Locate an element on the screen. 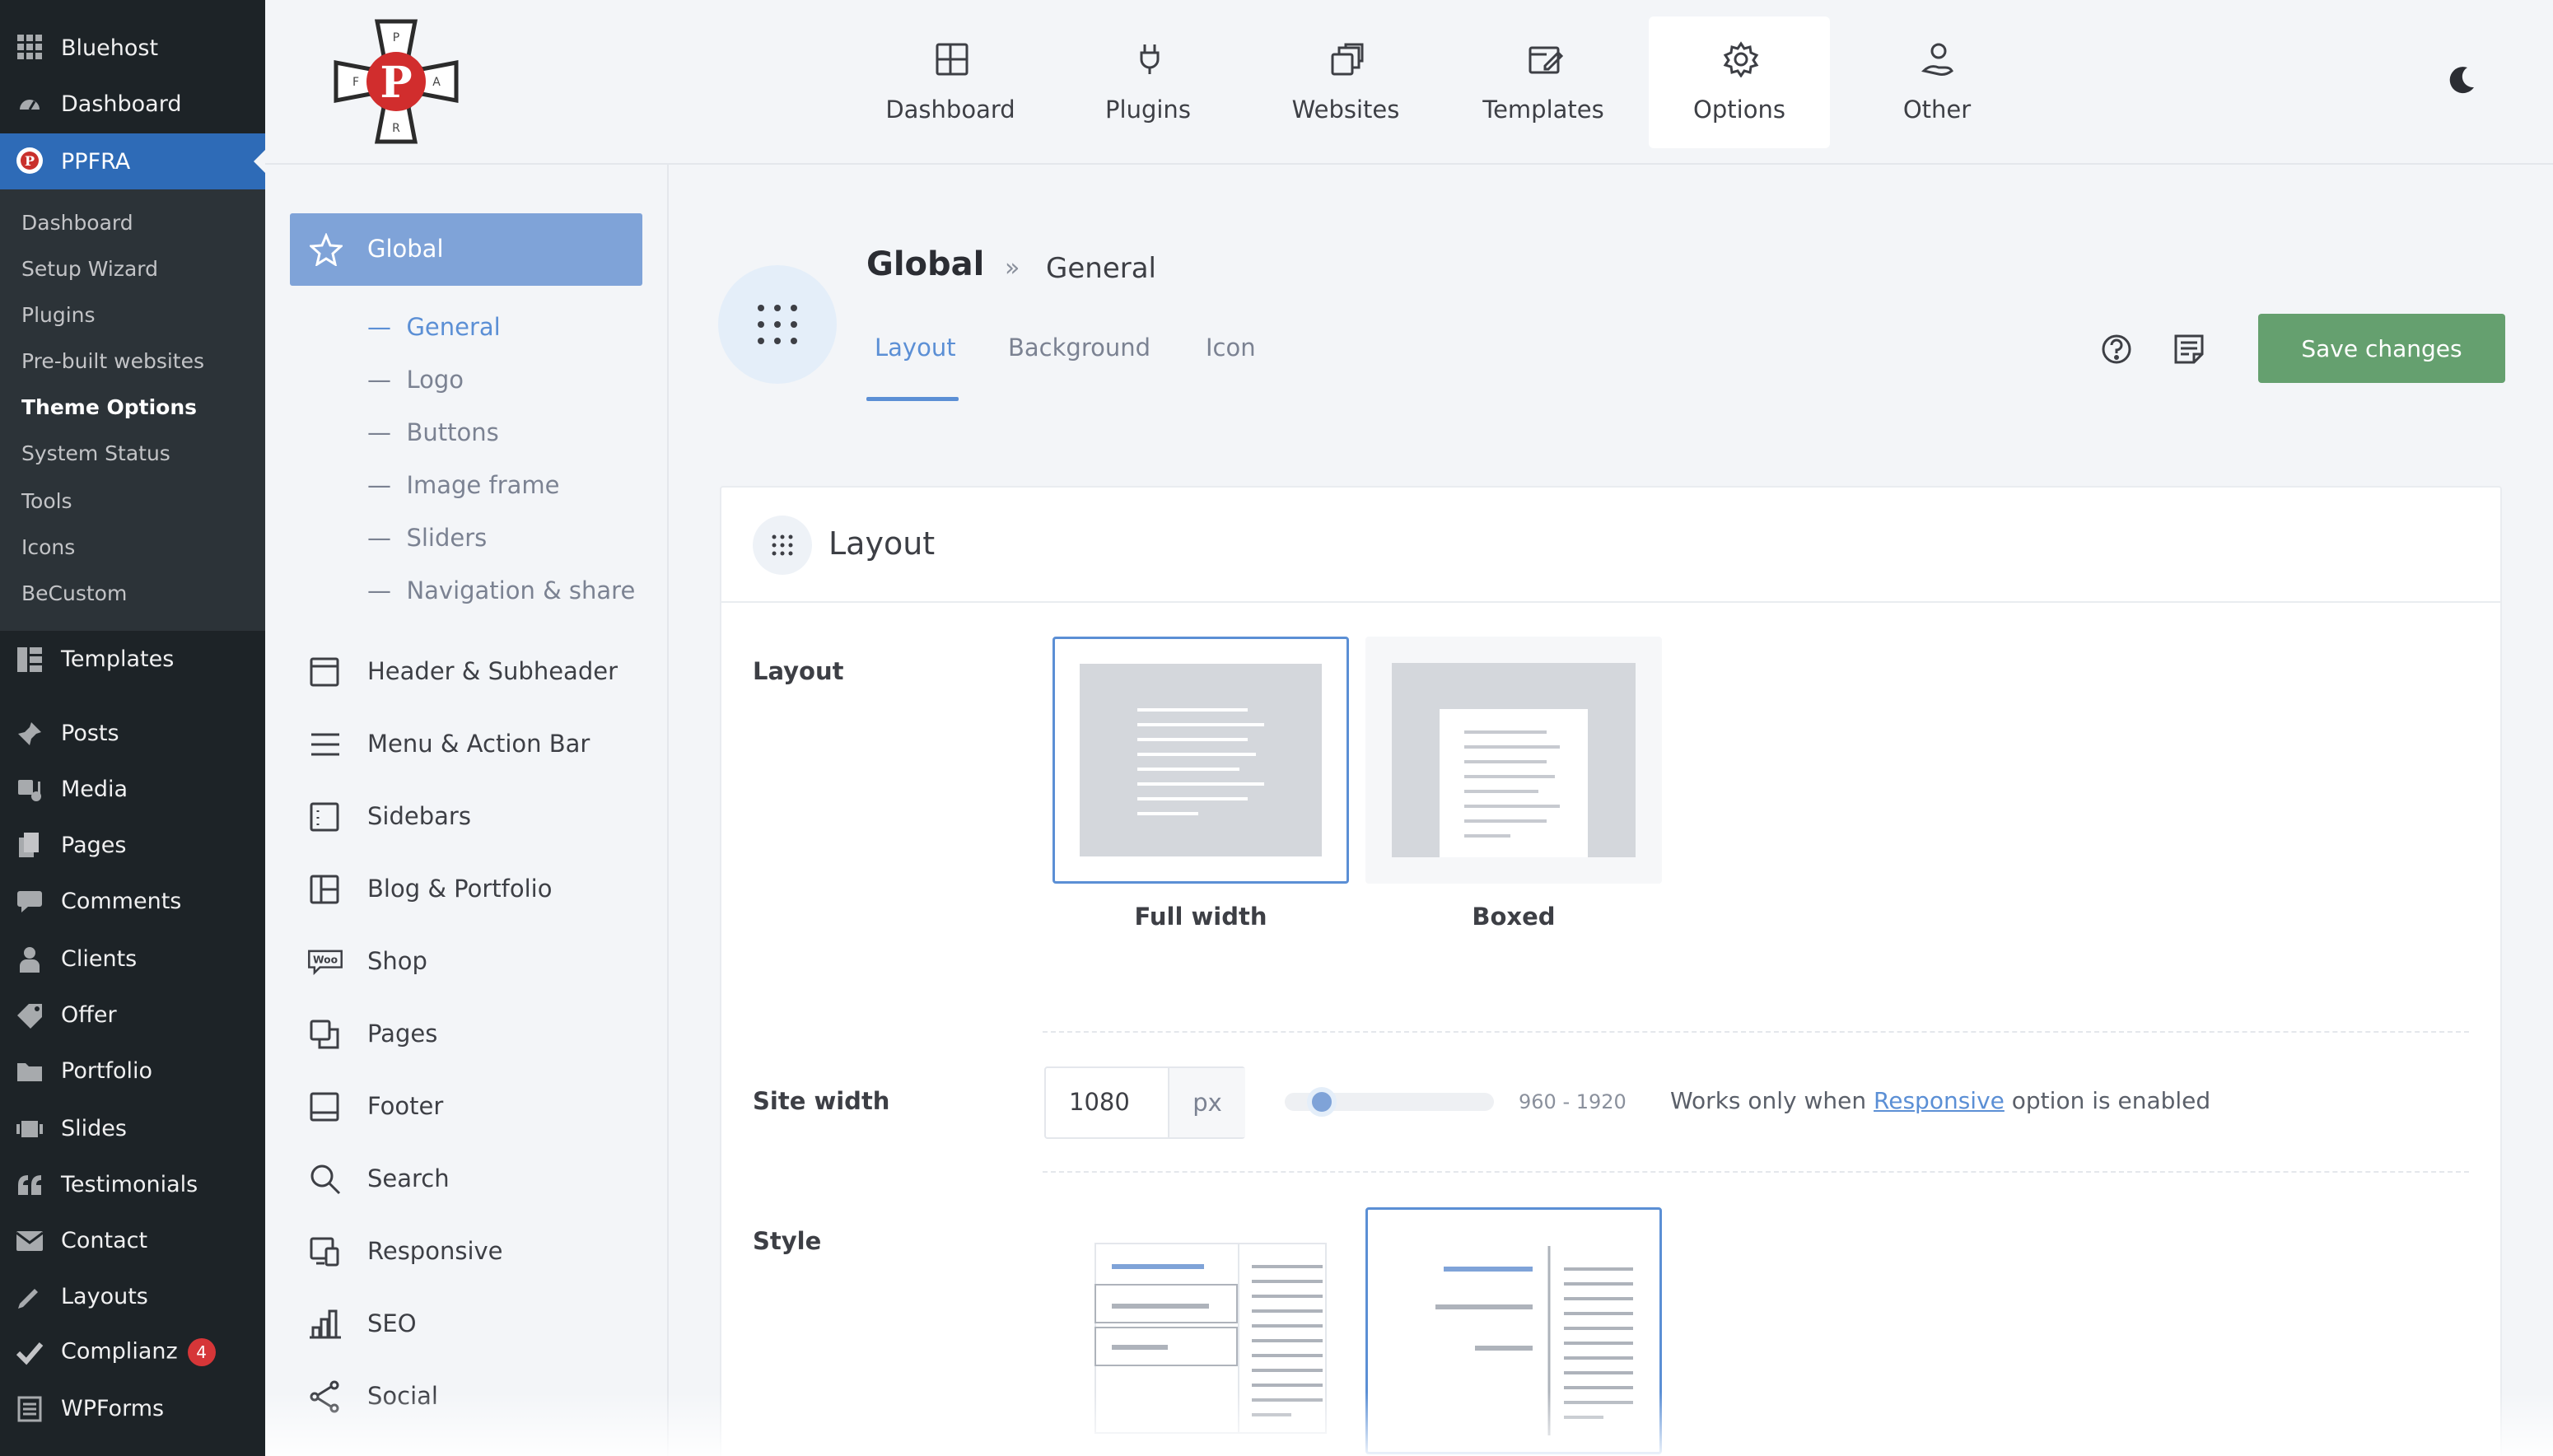 The image size is (2553, 1456). subnav-logo: — Logo is located at coordinates (416, 380).